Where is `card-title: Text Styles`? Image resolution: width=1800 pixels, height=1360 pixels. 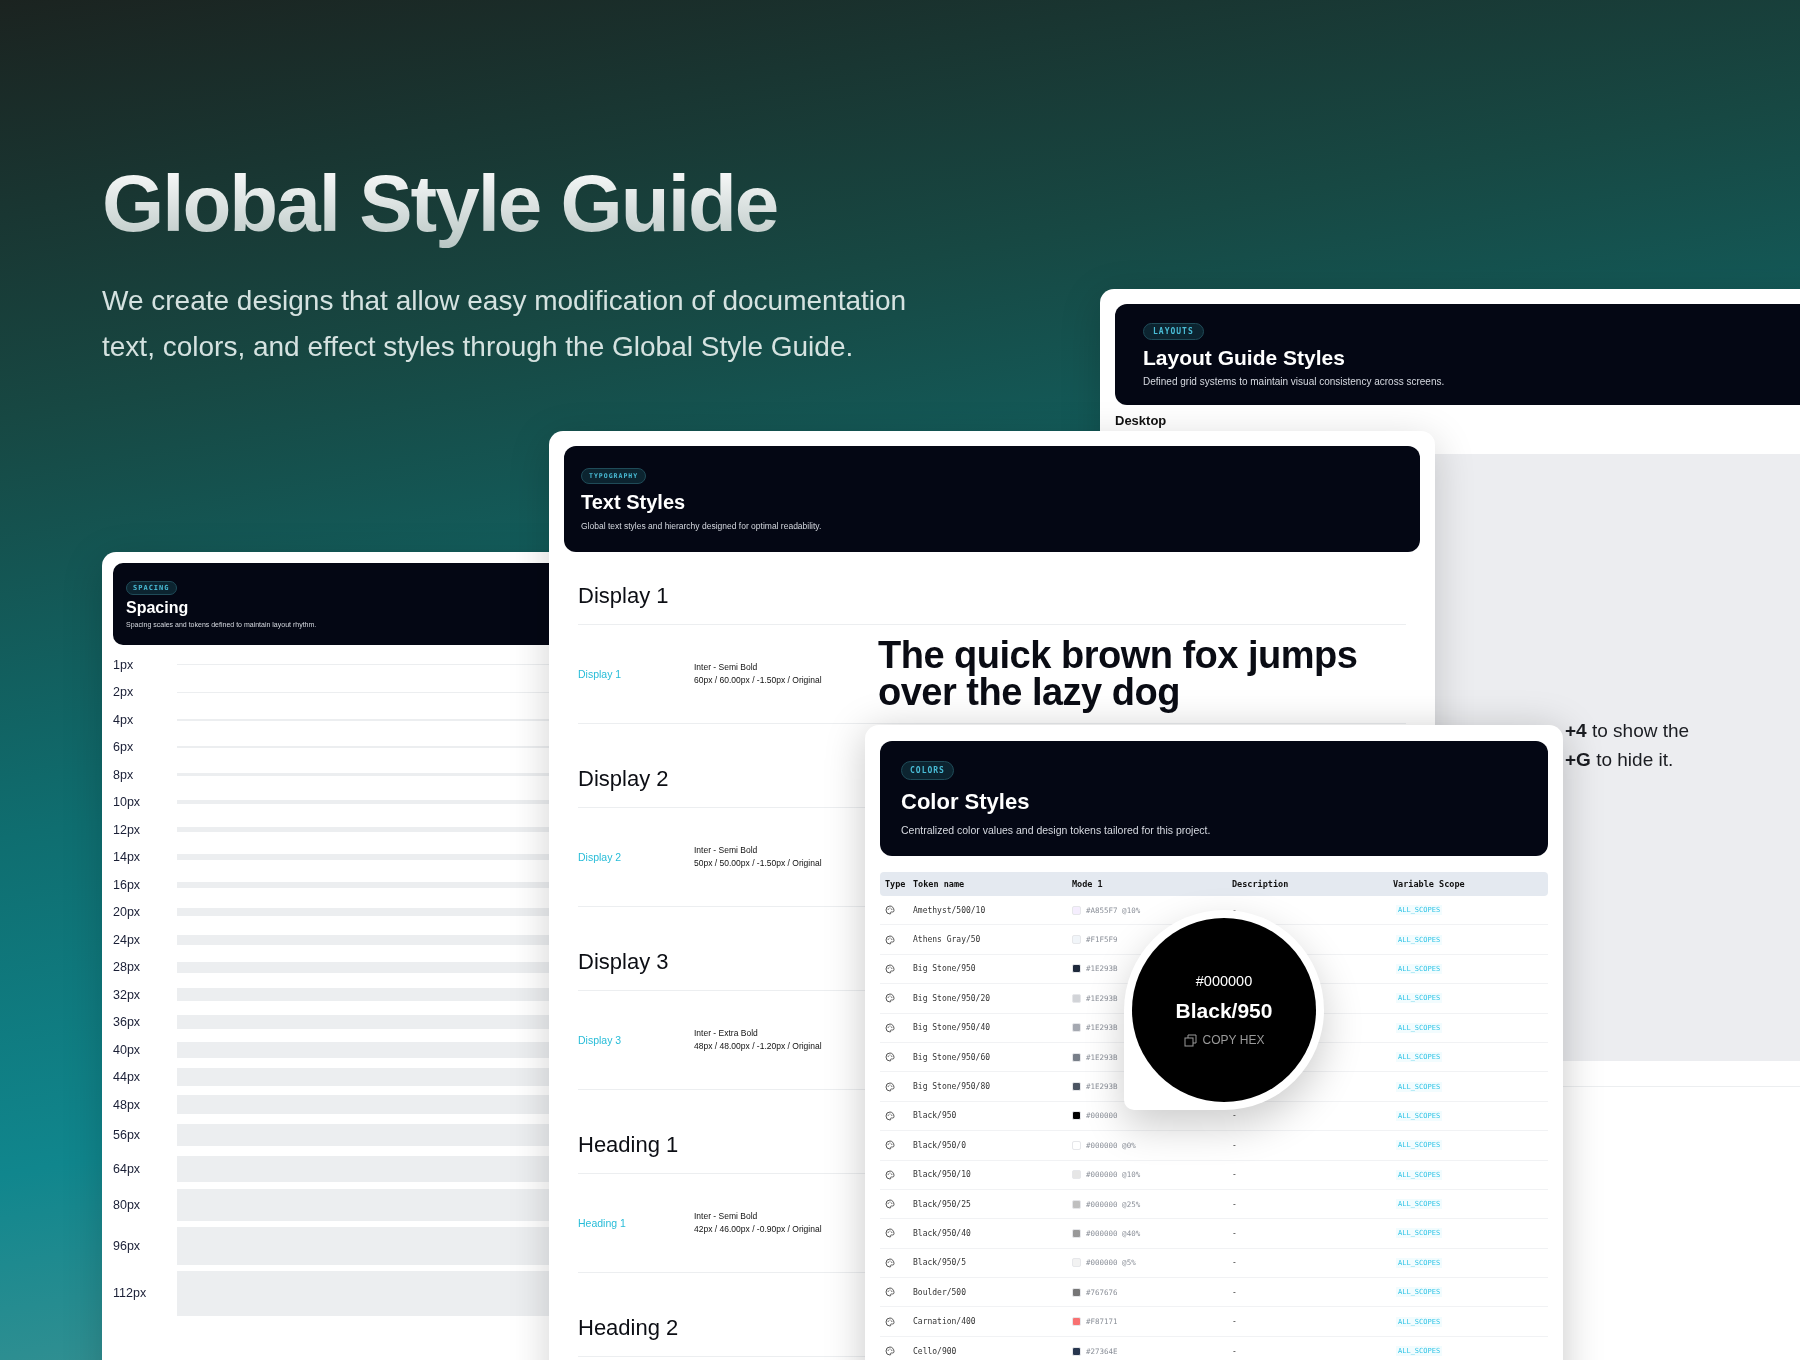 card-title: Text Styles is located at coordinates (634, 502).